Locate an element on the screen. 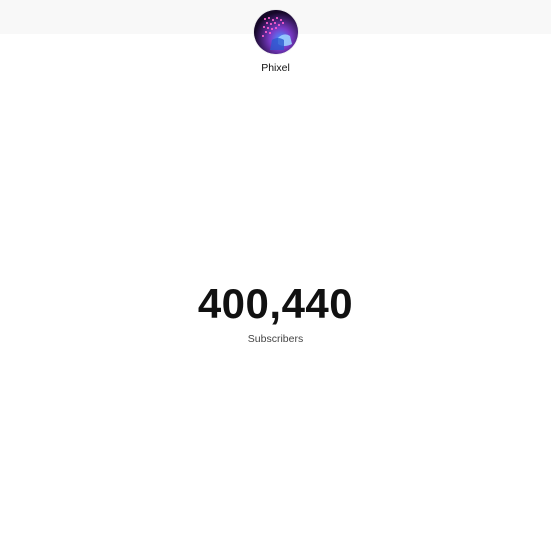  subscriber-label: Subscribers is located at coordinates (275, 339).